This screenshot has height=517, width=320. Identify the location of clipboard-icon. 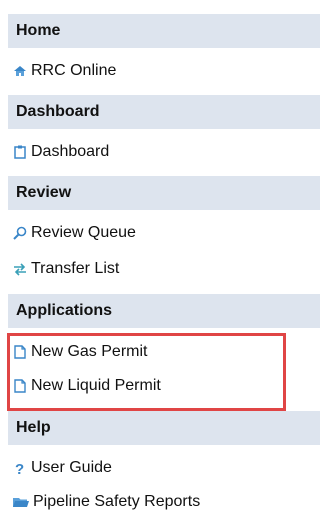
(20, 152).